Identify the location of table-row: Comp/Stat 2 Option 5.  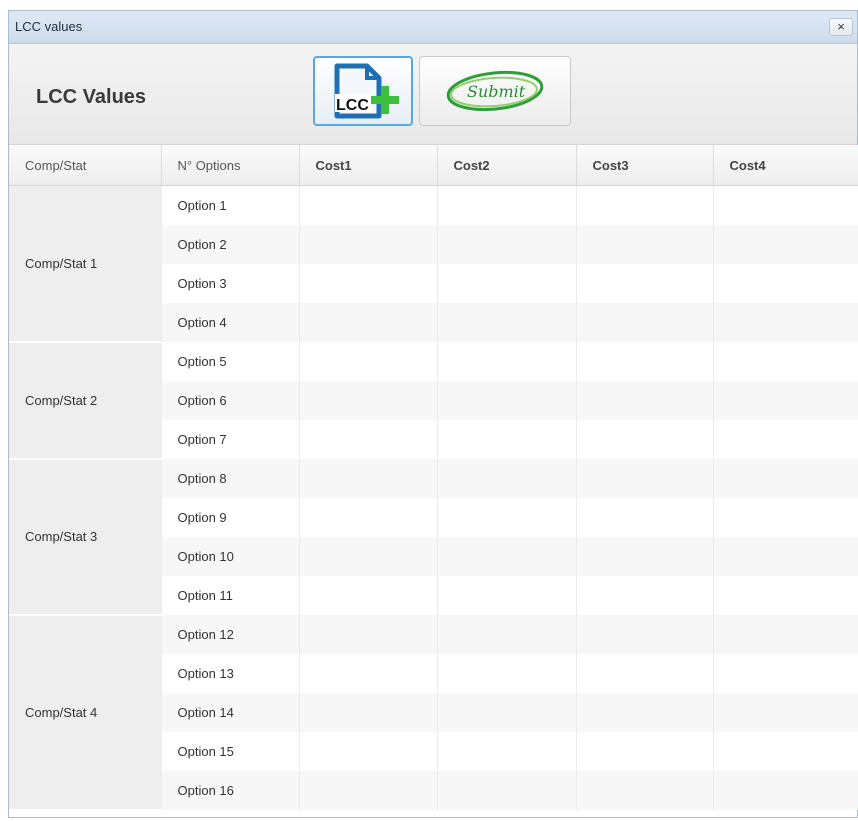
(433, 400).